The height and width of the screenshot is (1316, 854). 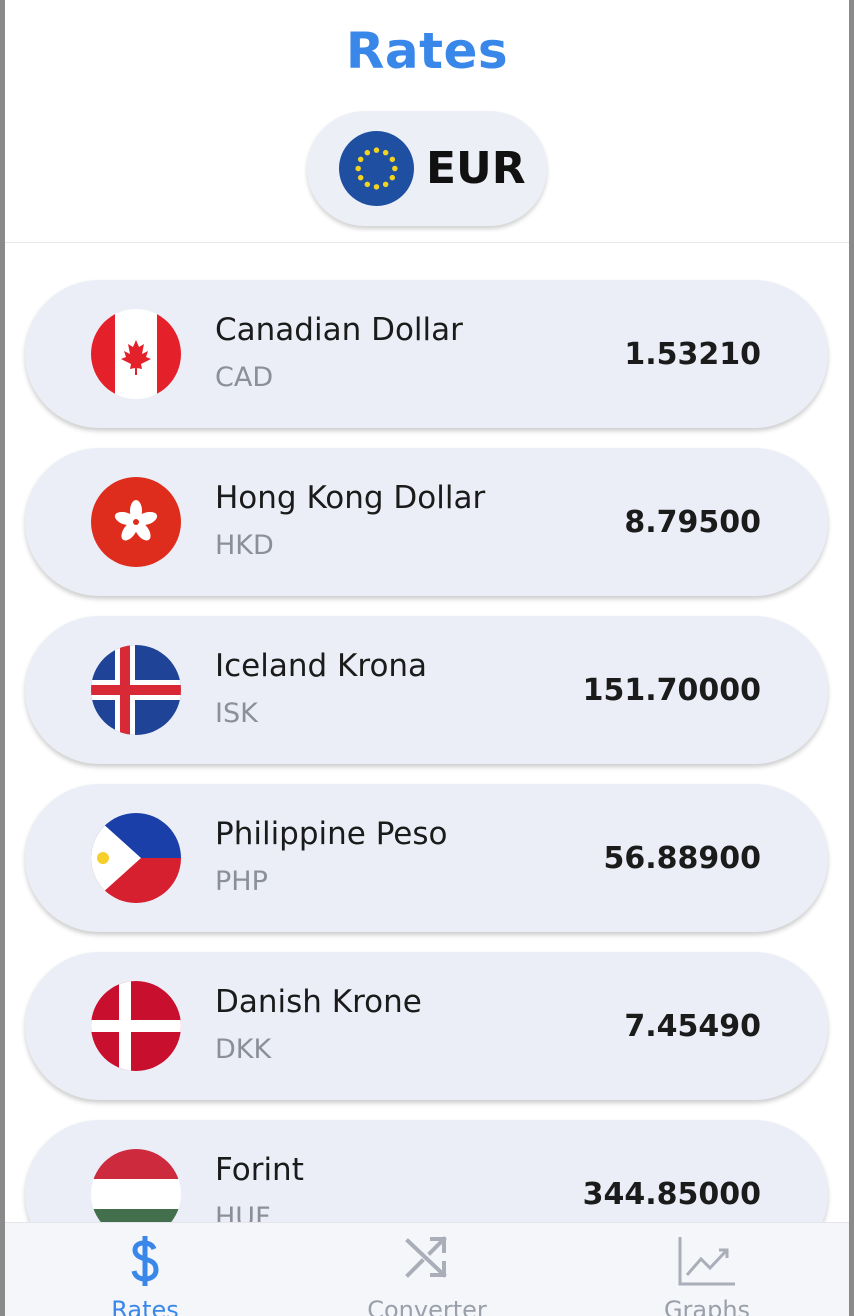 What do you see at coordinates (145, 1263) in the screenshot?
I see `dollar-icon` at bounding box center [145, 1263].